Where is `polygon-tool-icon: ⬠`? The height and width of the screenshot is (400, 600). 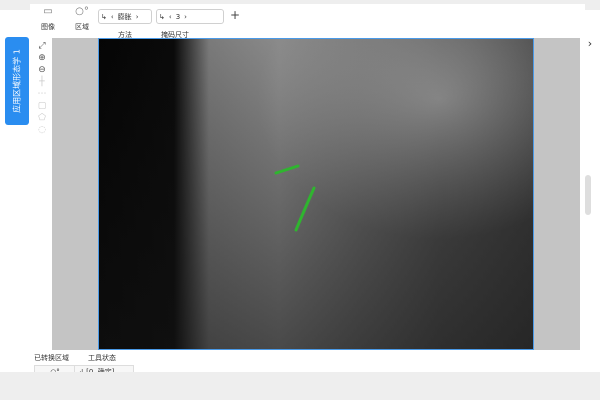 polygon-tool-icon: ⬠ is located at coordinates (42, 118).